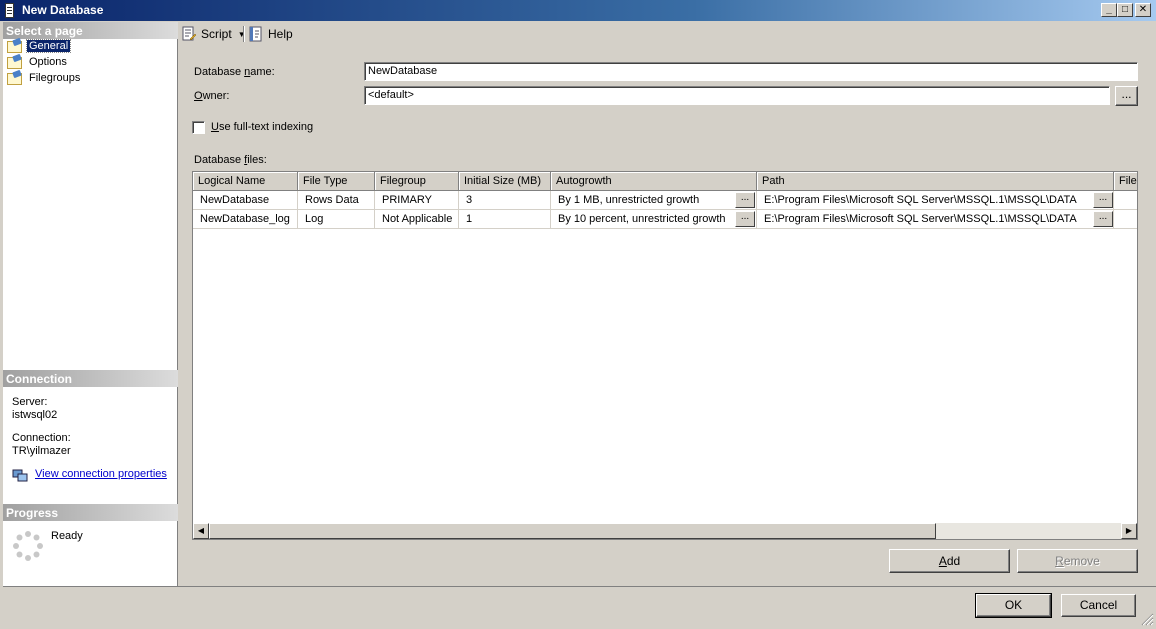  Describe the element at coordinates (1098, 605) in the screenshot. I see `cancel-button: Cancel` at that location.